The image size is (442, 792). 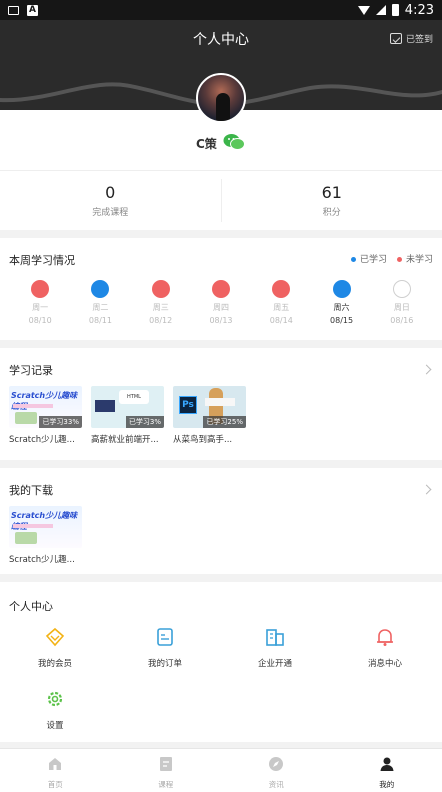 I want to click on menu-my-membership: 我的会员, so click(x=55, y=655).